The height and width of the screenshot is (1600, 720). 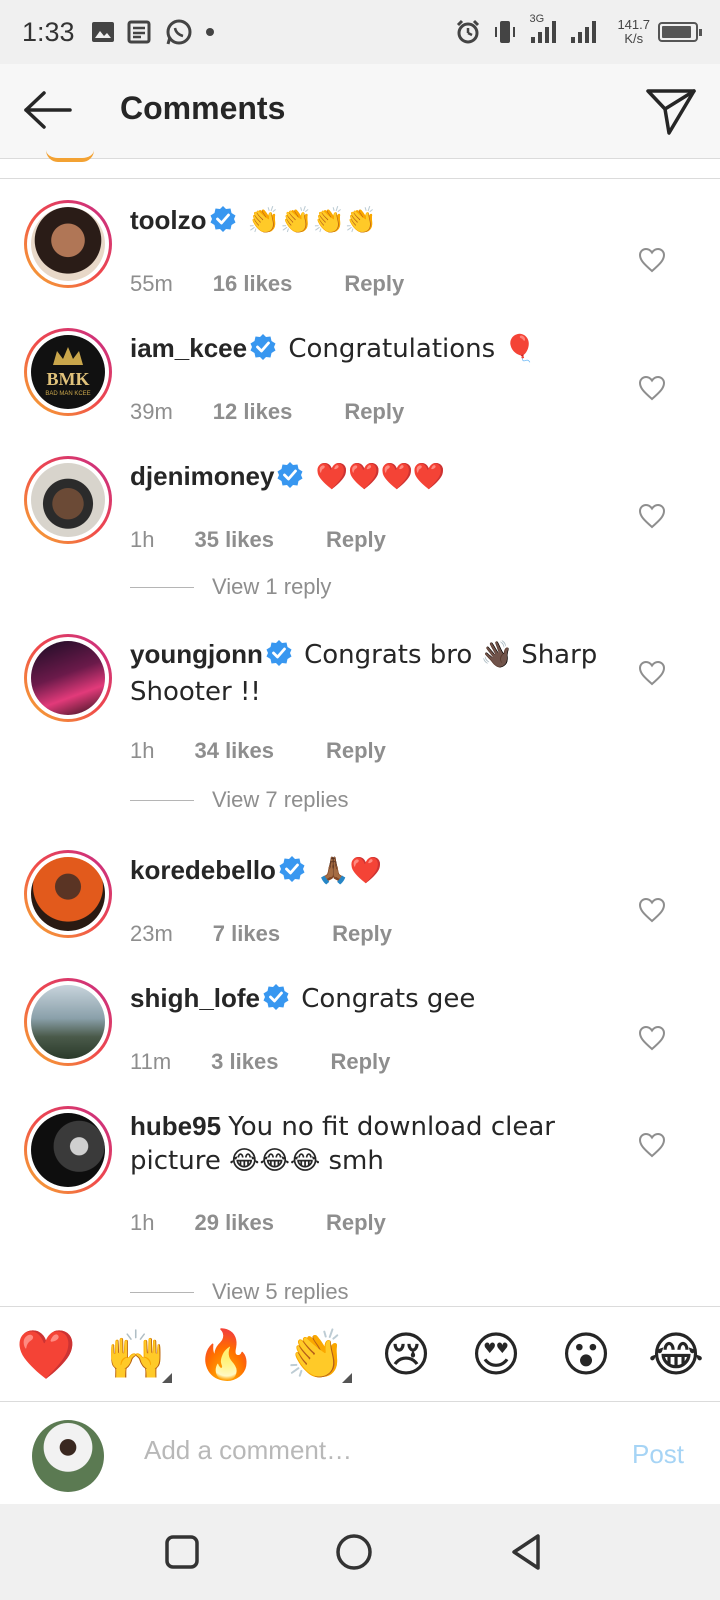 What do you see at coordinates (202, 476) in the screenshot?
I see `comment-username: djenimoney` at bounding box center [202, 476].